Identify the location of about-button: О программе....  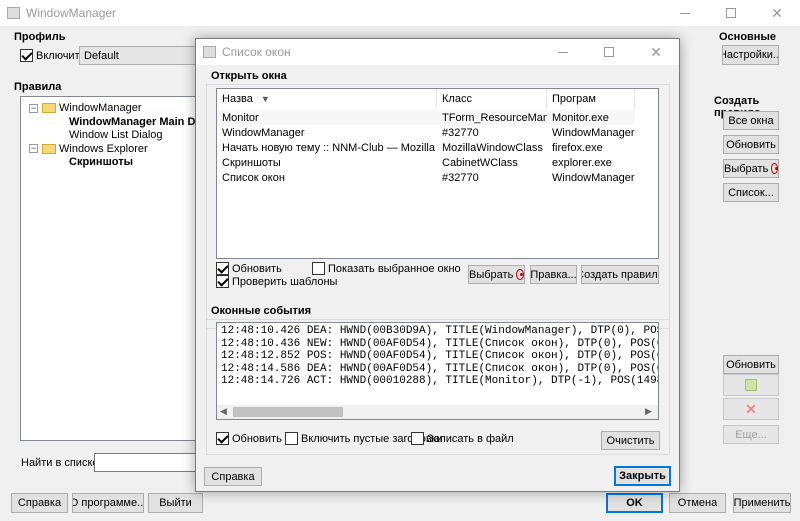
(108, 503).